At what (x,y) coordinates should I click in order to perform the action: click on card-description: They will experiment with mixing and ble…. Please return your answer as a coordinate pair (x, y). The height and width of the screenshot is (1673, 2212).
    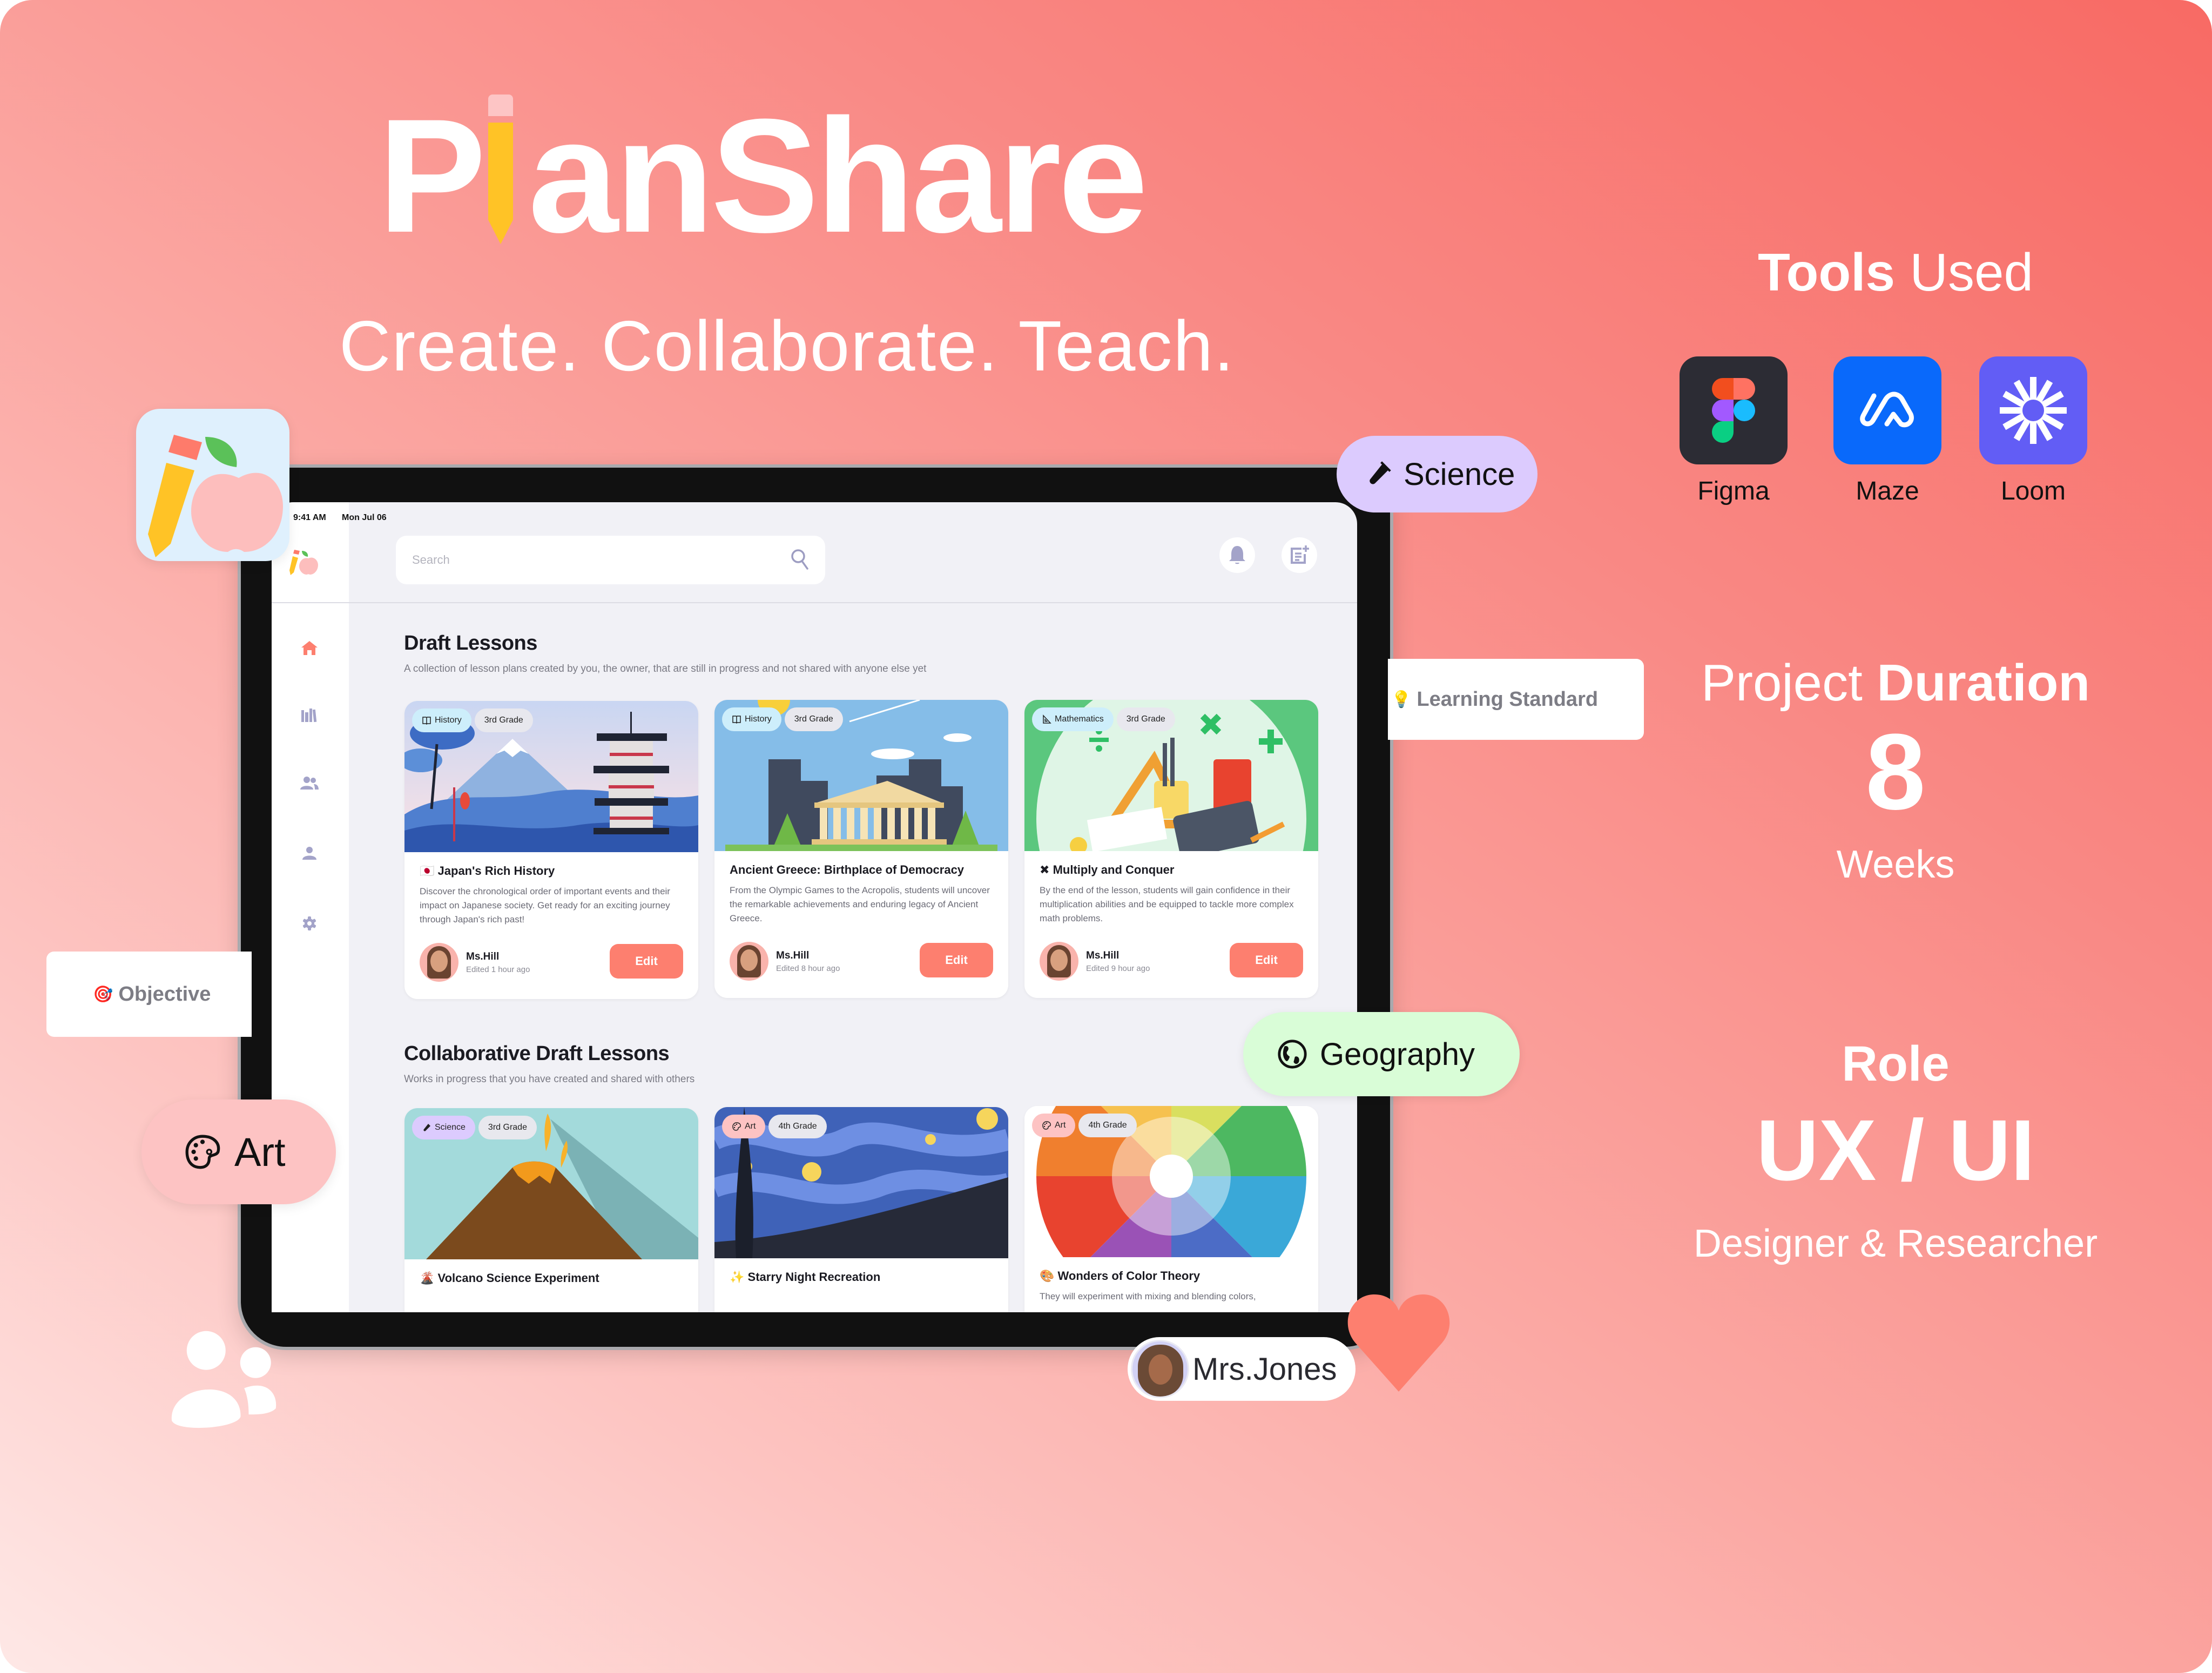
    Looking at the image, I should click on (1148, 1296).